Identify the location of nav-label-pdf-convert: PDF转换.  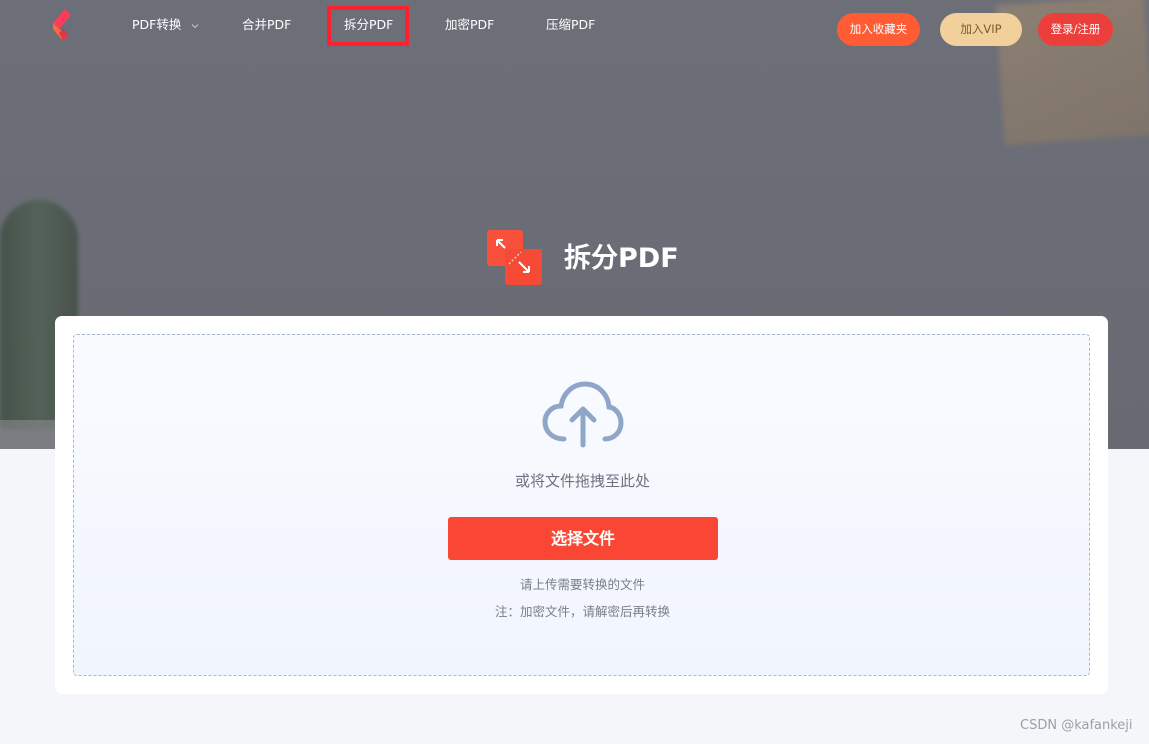
(157, 24).